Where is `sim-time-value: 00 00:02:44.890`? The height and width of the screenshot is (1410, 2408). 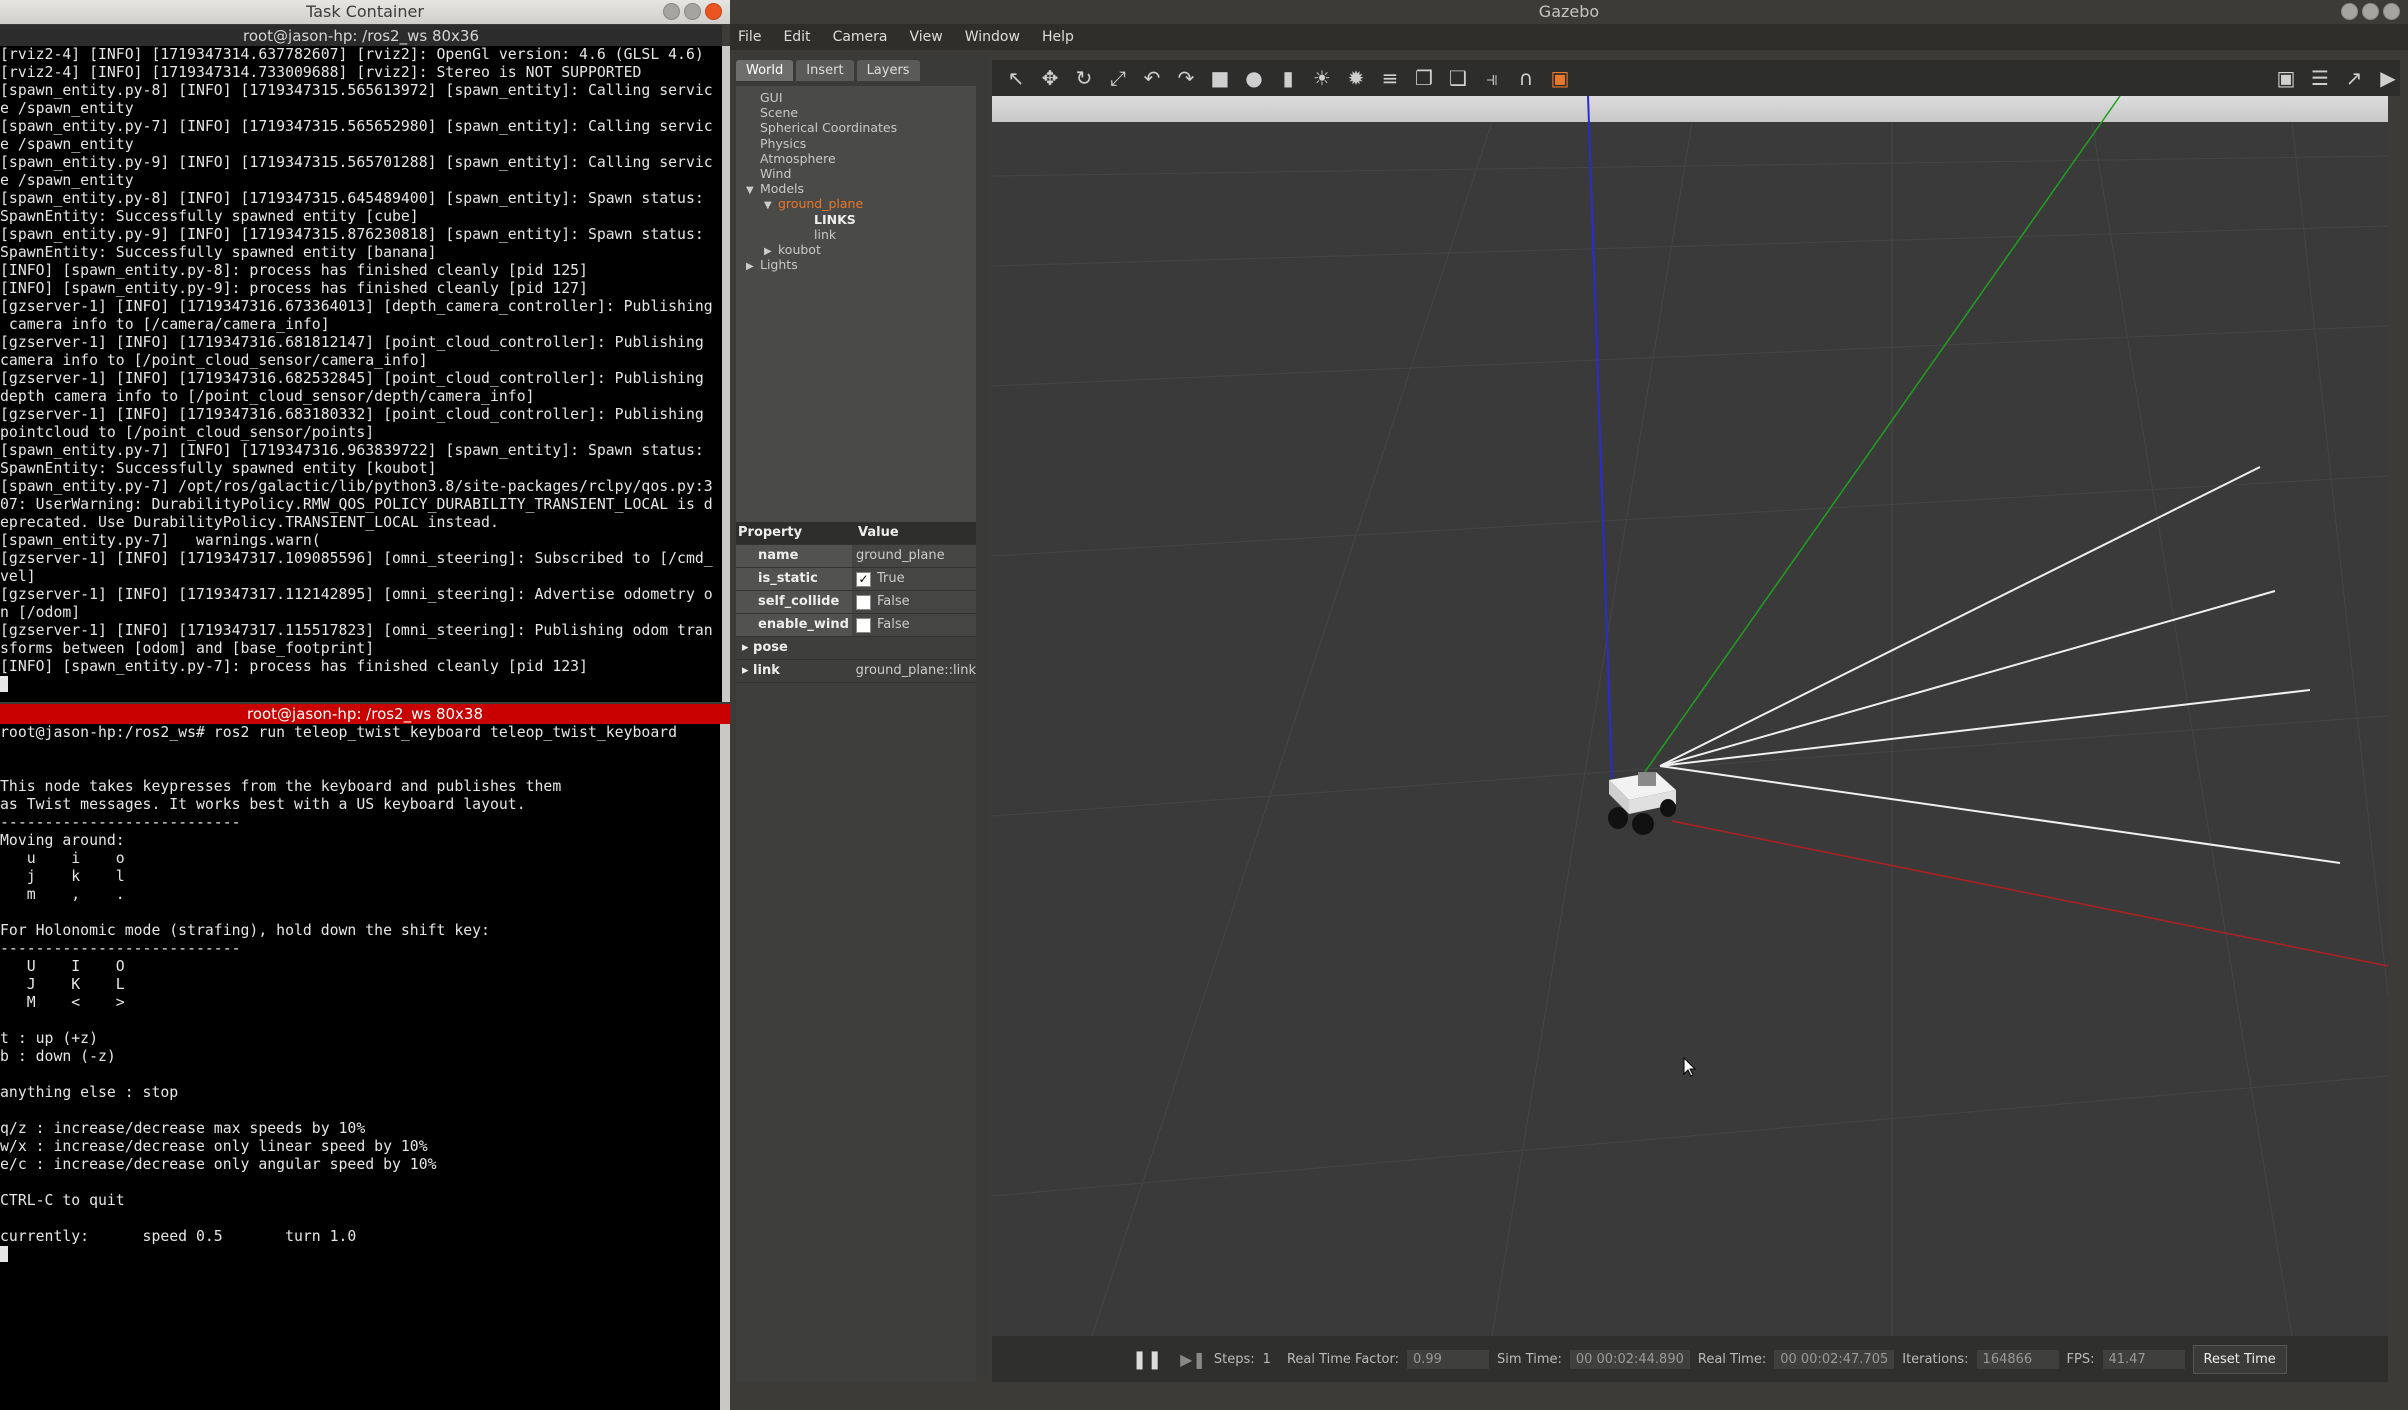
sim-time-value: 00 00:02:44.890 is located at coordinates (1629, 1359).